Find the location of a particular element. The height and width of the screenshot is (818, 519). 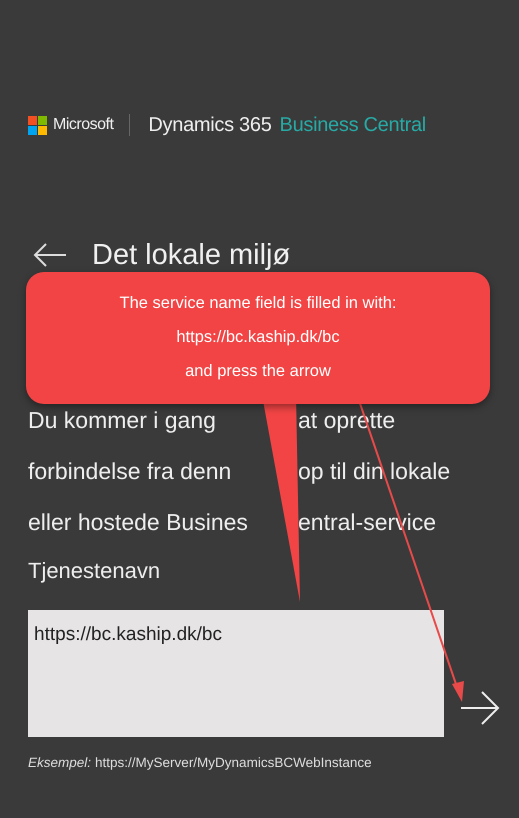

example-text: https://MyServer/MyDynamicsBCWebInstance is located at coordinates (233, 762).